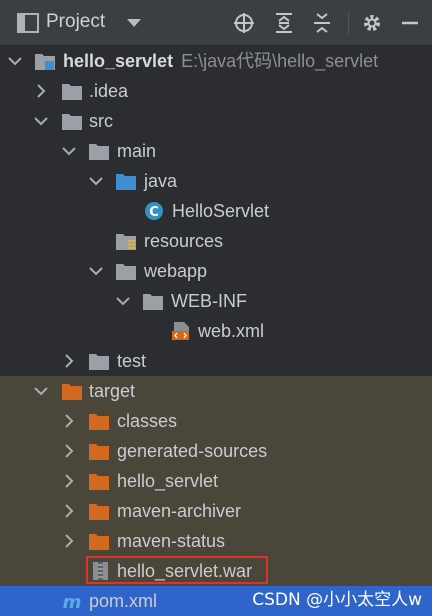  I want to click on tree-item-resources: resources, so click(216, 241).